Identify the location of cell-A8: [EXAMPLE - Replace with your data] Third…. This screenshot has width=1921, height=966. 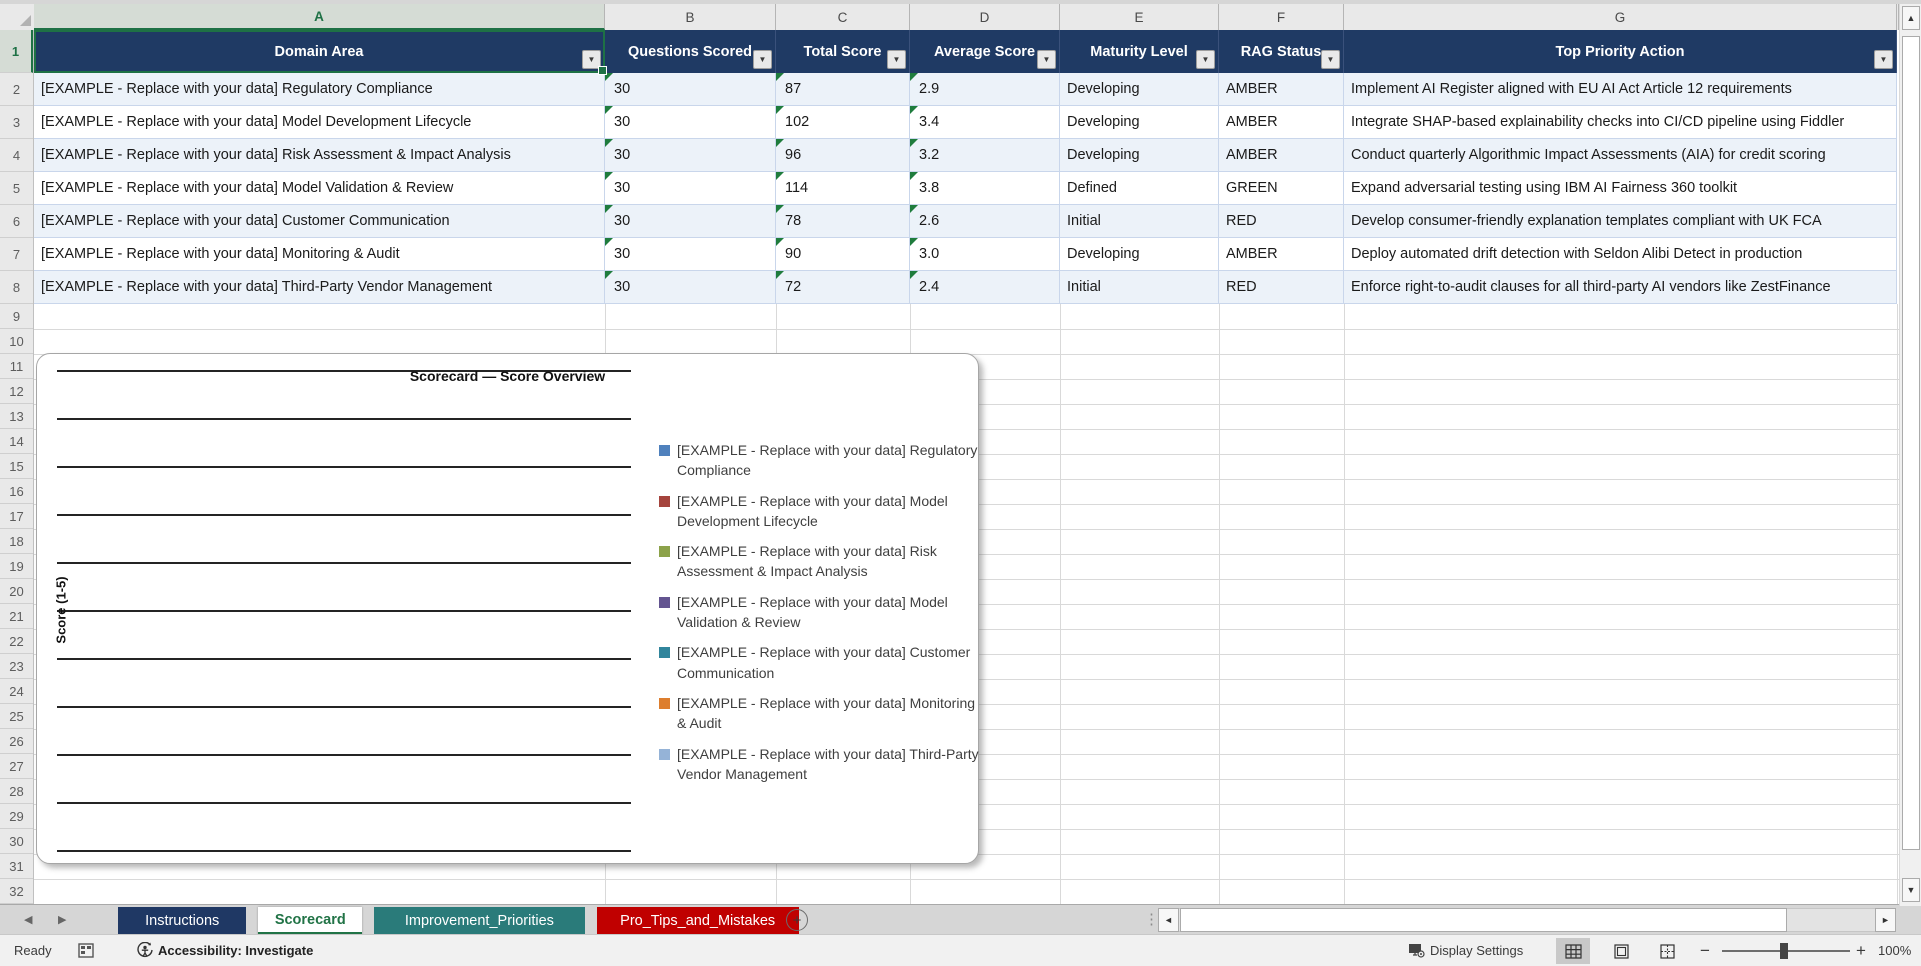
(319, 287).